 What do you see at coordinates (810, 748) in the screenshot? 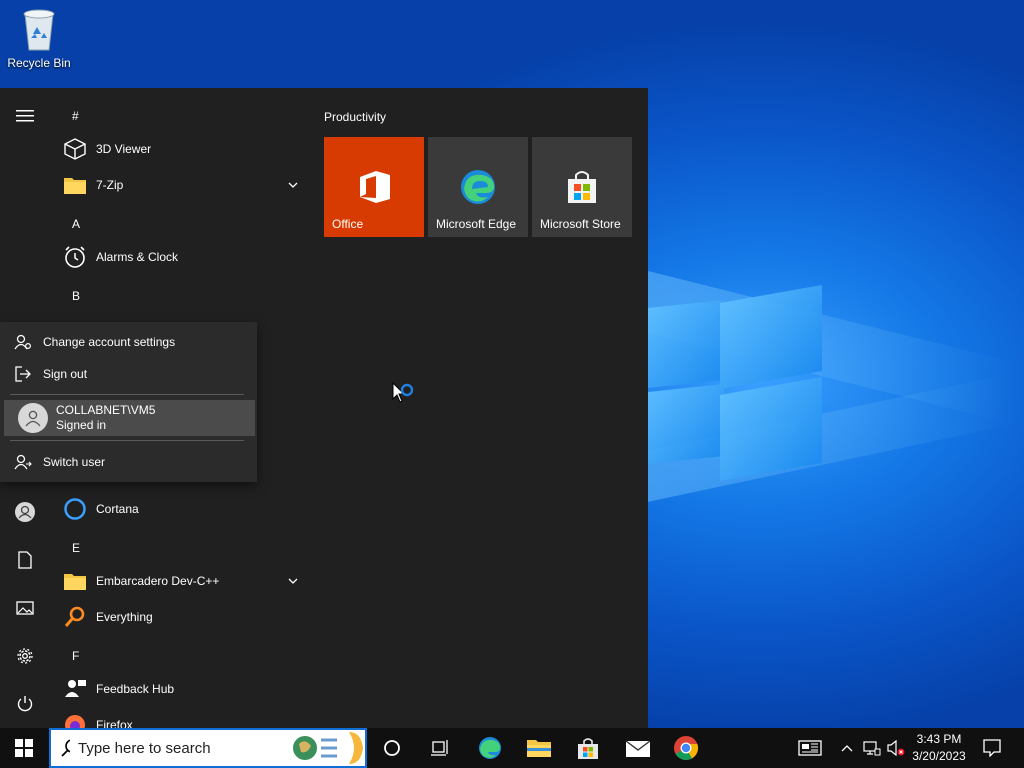
I see `news-widget-button` at bounding box center [810, 748].